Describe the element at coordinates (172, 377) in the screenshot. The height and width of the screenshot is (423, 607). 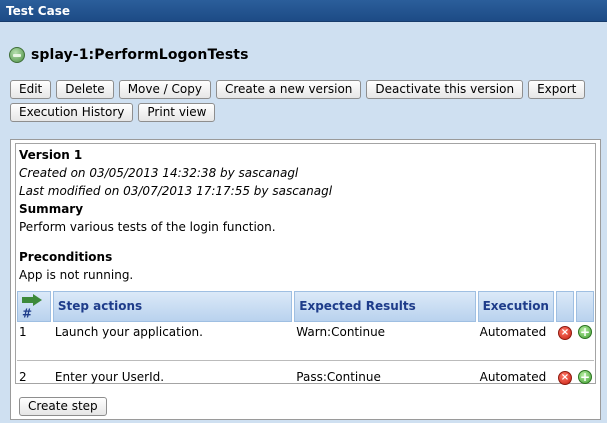
I see `step-action: Enter your UserId.` at that location.